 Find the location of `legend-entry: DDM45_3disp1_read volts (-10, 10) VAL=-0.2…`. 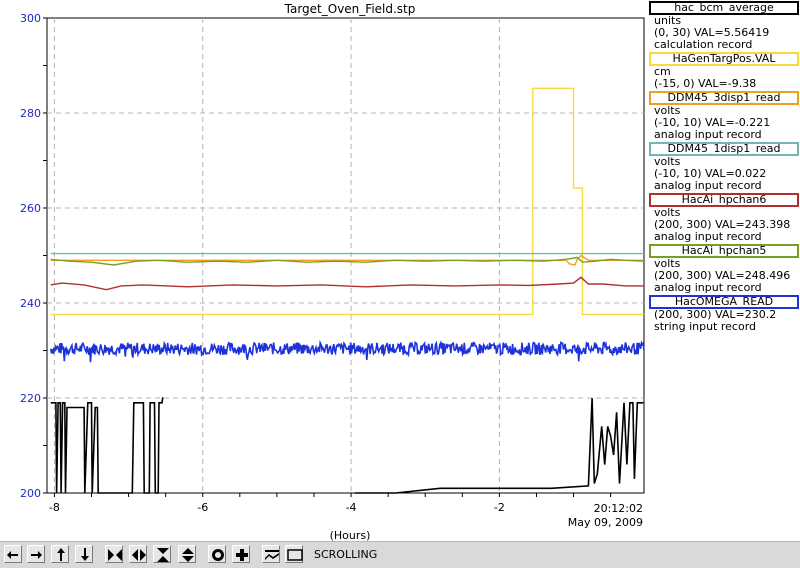

legend-entry: DDM45_3disp1_read volts (-10, 10) VAL=-0.2… is located at coordinates (724, 116).